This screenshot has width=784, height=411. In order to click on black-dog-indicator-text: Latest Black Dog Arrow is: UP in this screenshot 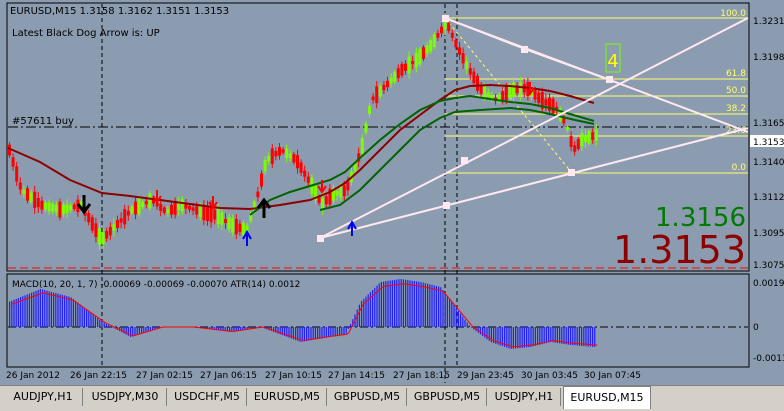, I will do `click(86, 33)`.